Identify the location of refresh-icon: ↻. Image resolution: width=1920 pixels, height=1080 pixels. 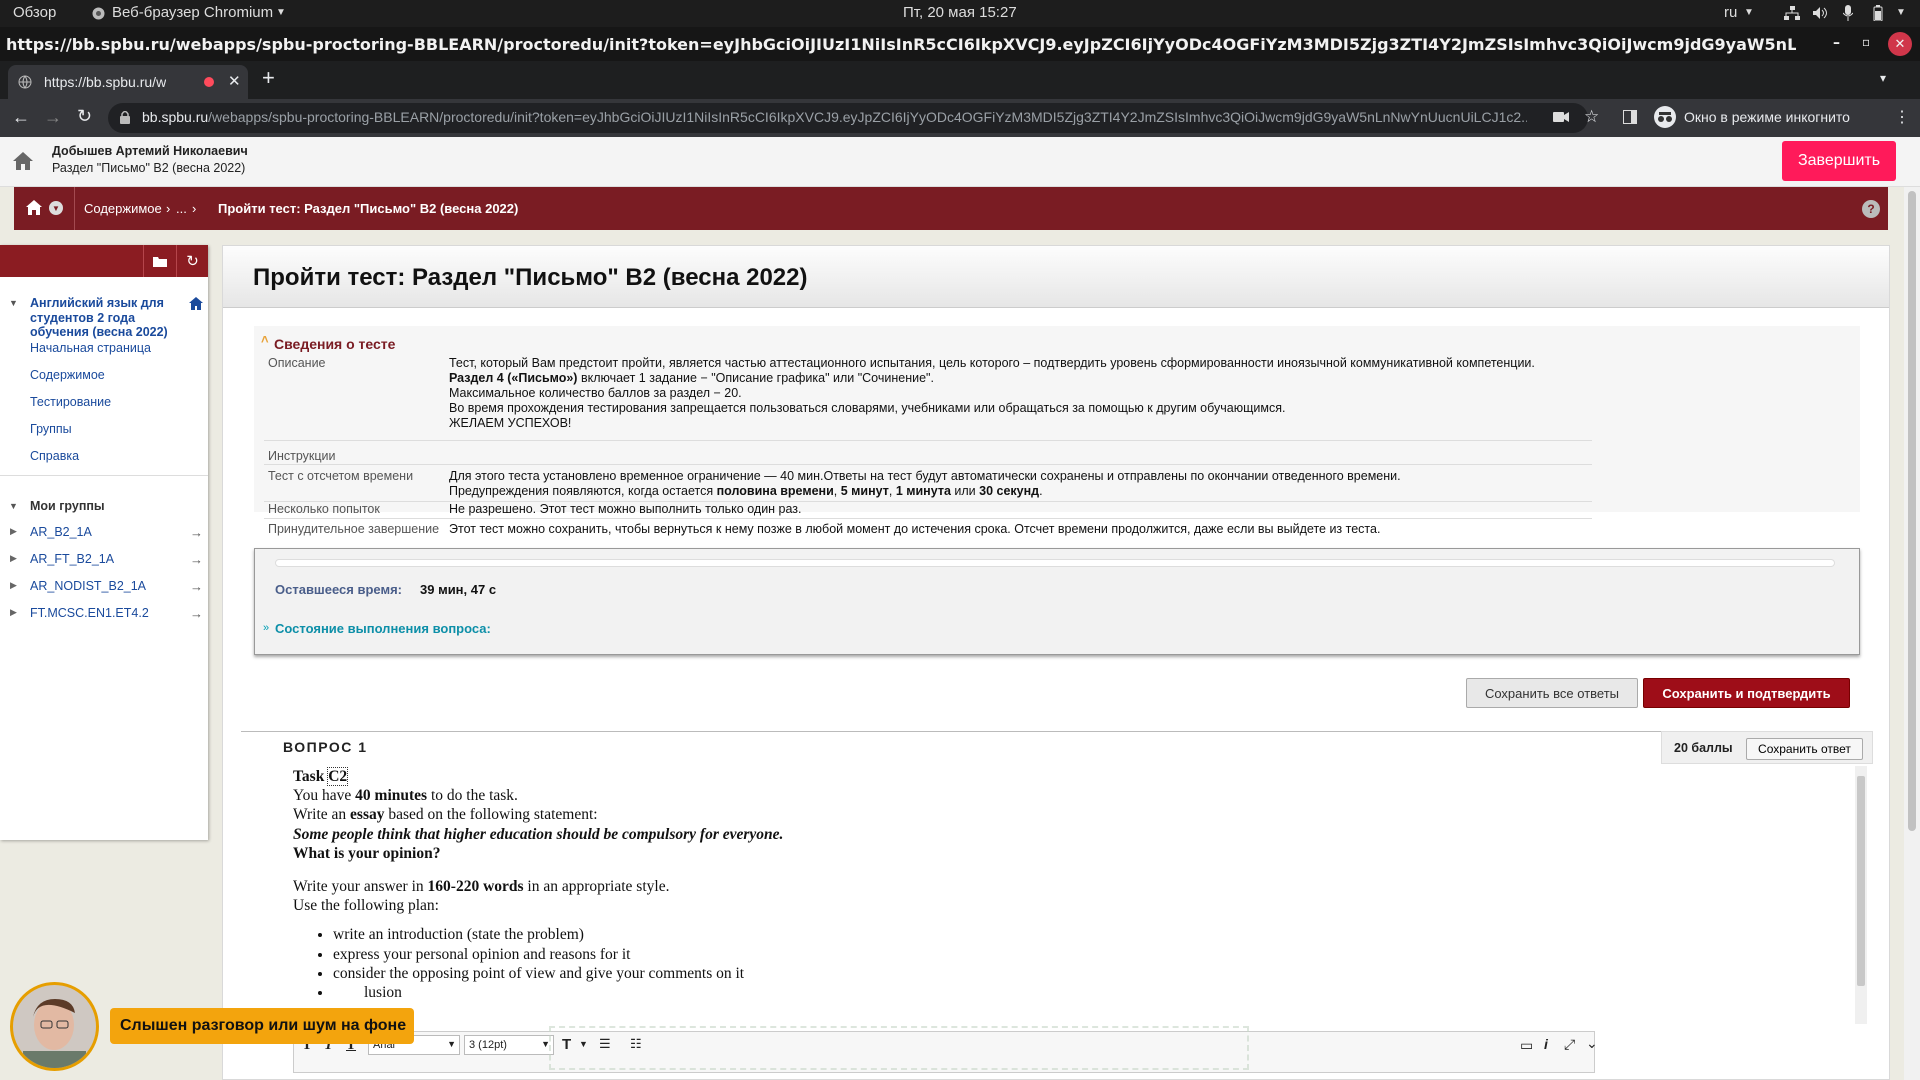
(192, 261).